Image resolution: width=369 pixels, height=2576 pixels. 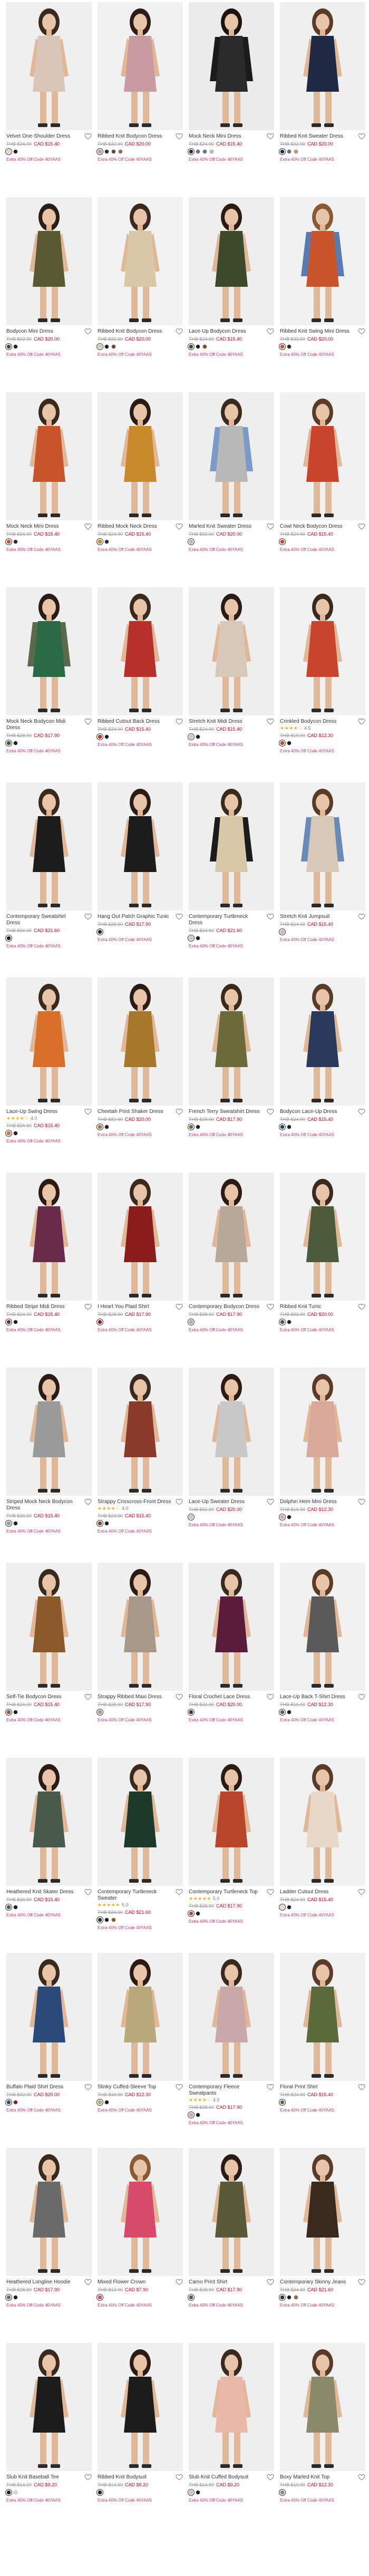 What do you see at coordinates (134, 1895) in the screenshot?
I see `product-name: Contemporary Turtleneck Sweater` at bounding box center [134, 1895].